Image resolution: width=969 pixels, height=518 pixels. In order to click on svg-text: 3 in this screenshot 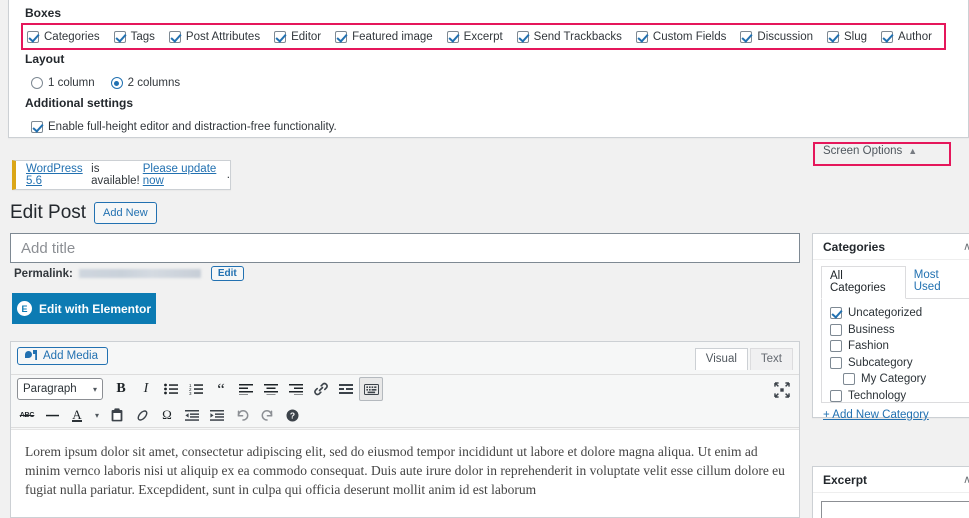, I will do `click(190, 393)`.